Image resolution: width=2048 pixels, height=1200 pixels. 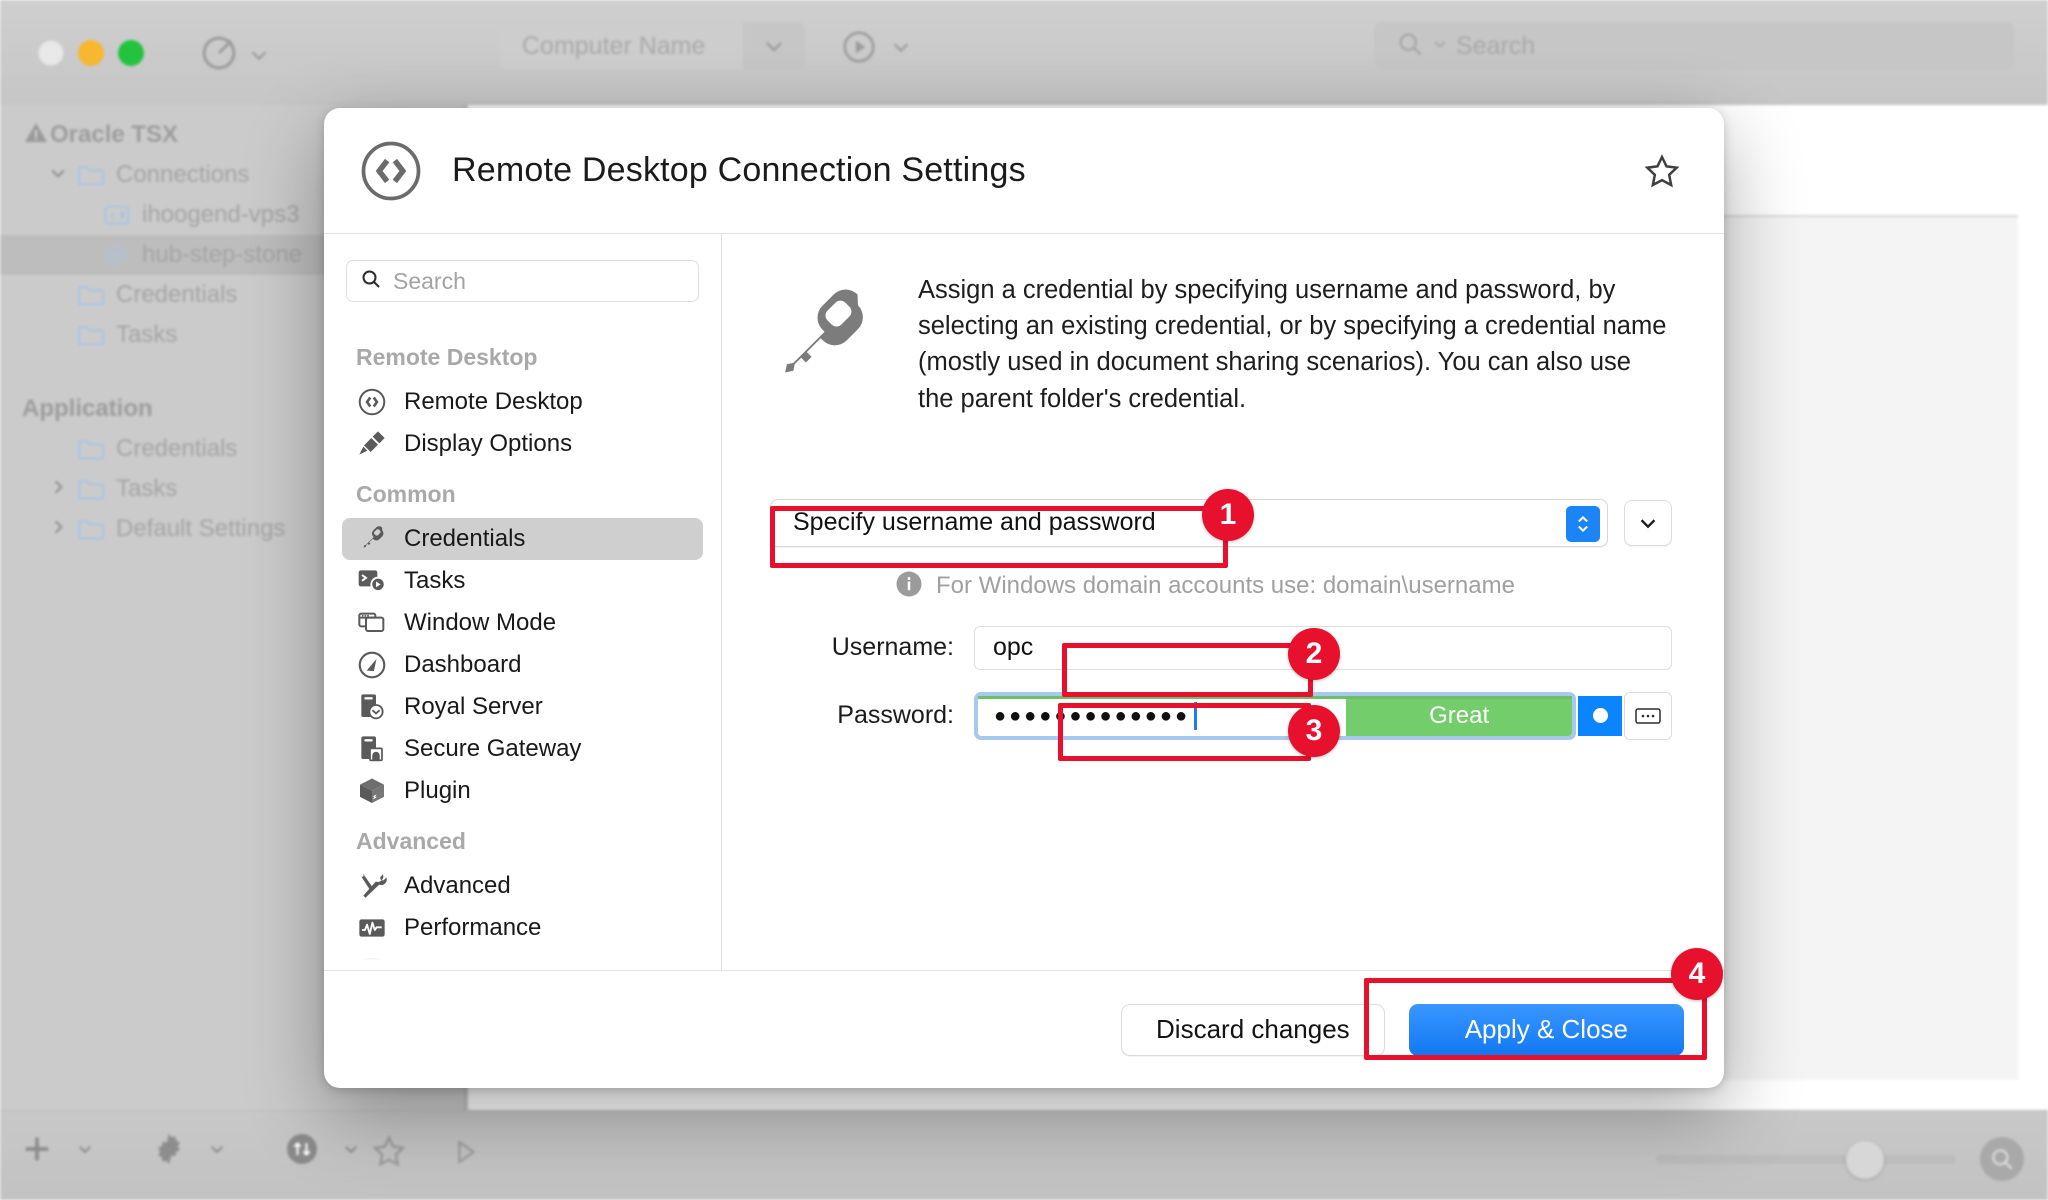 I want to click on nav-group-title-advanced: Advanced, so click(x=411, y=841).